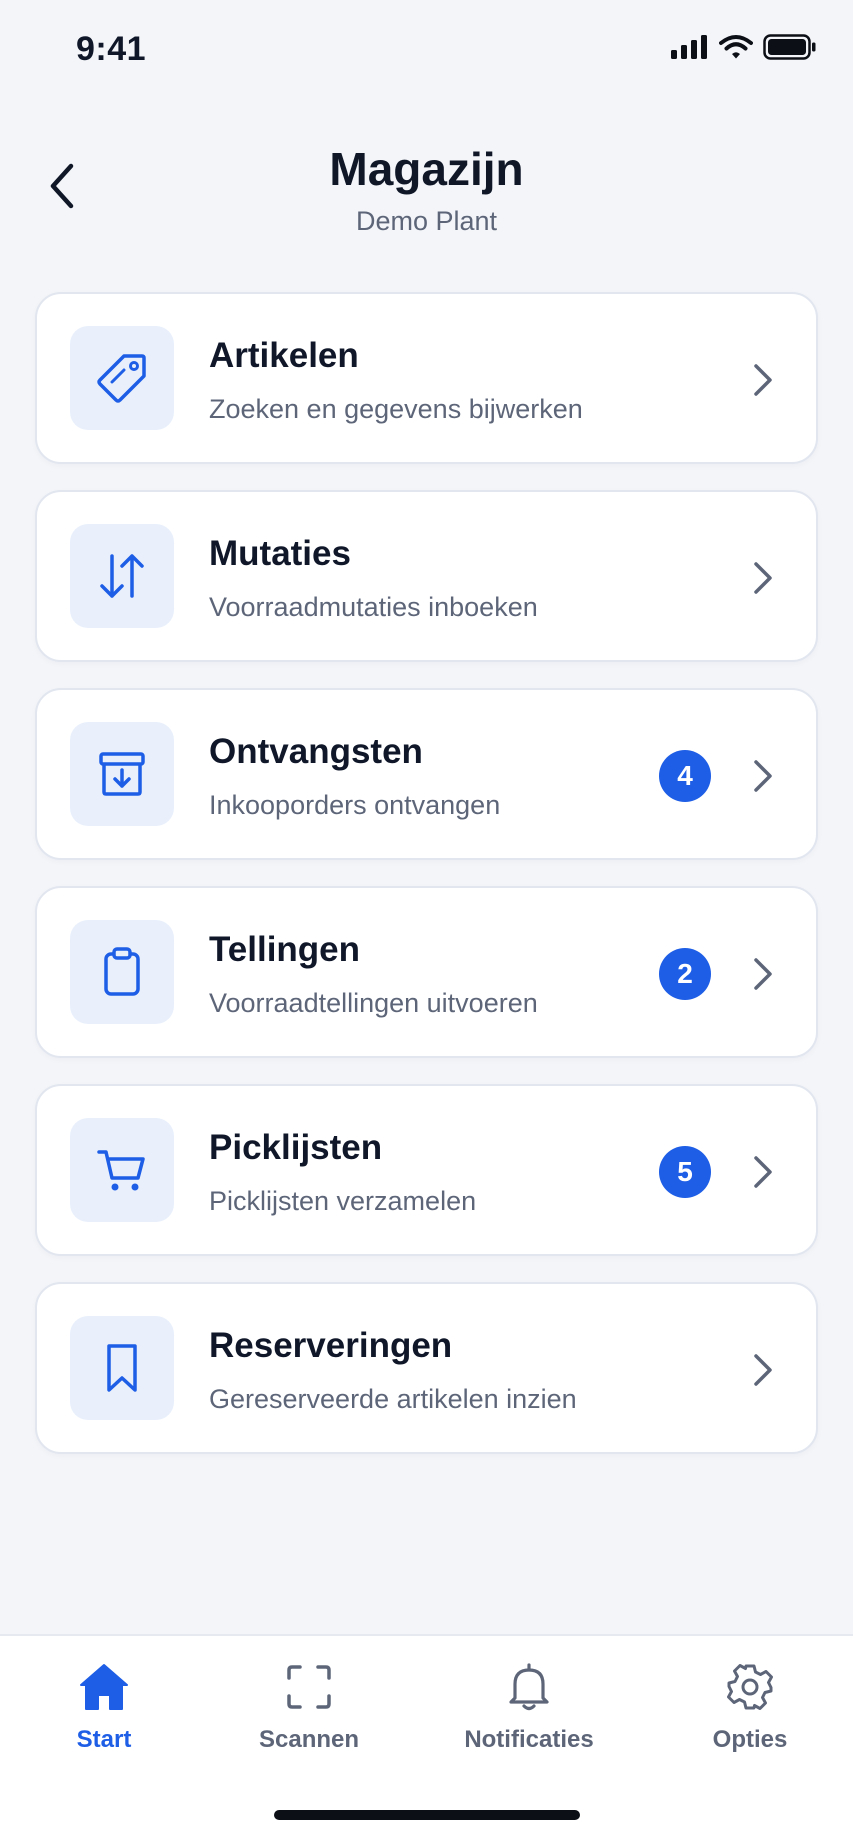 This screenshot has height=1844, width=853. What do you see at coordinates (685, 776) in the screenshot?
I see `count-badge: 4` at bounding box center [685, 776].